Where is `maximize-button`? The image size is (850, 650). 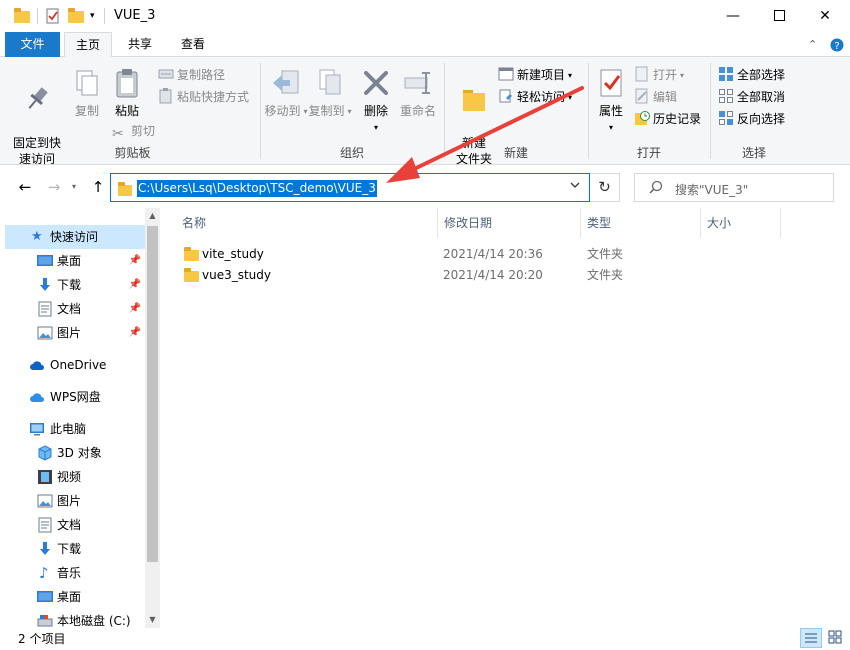 maximize-button is located at coordinates (779, 16).